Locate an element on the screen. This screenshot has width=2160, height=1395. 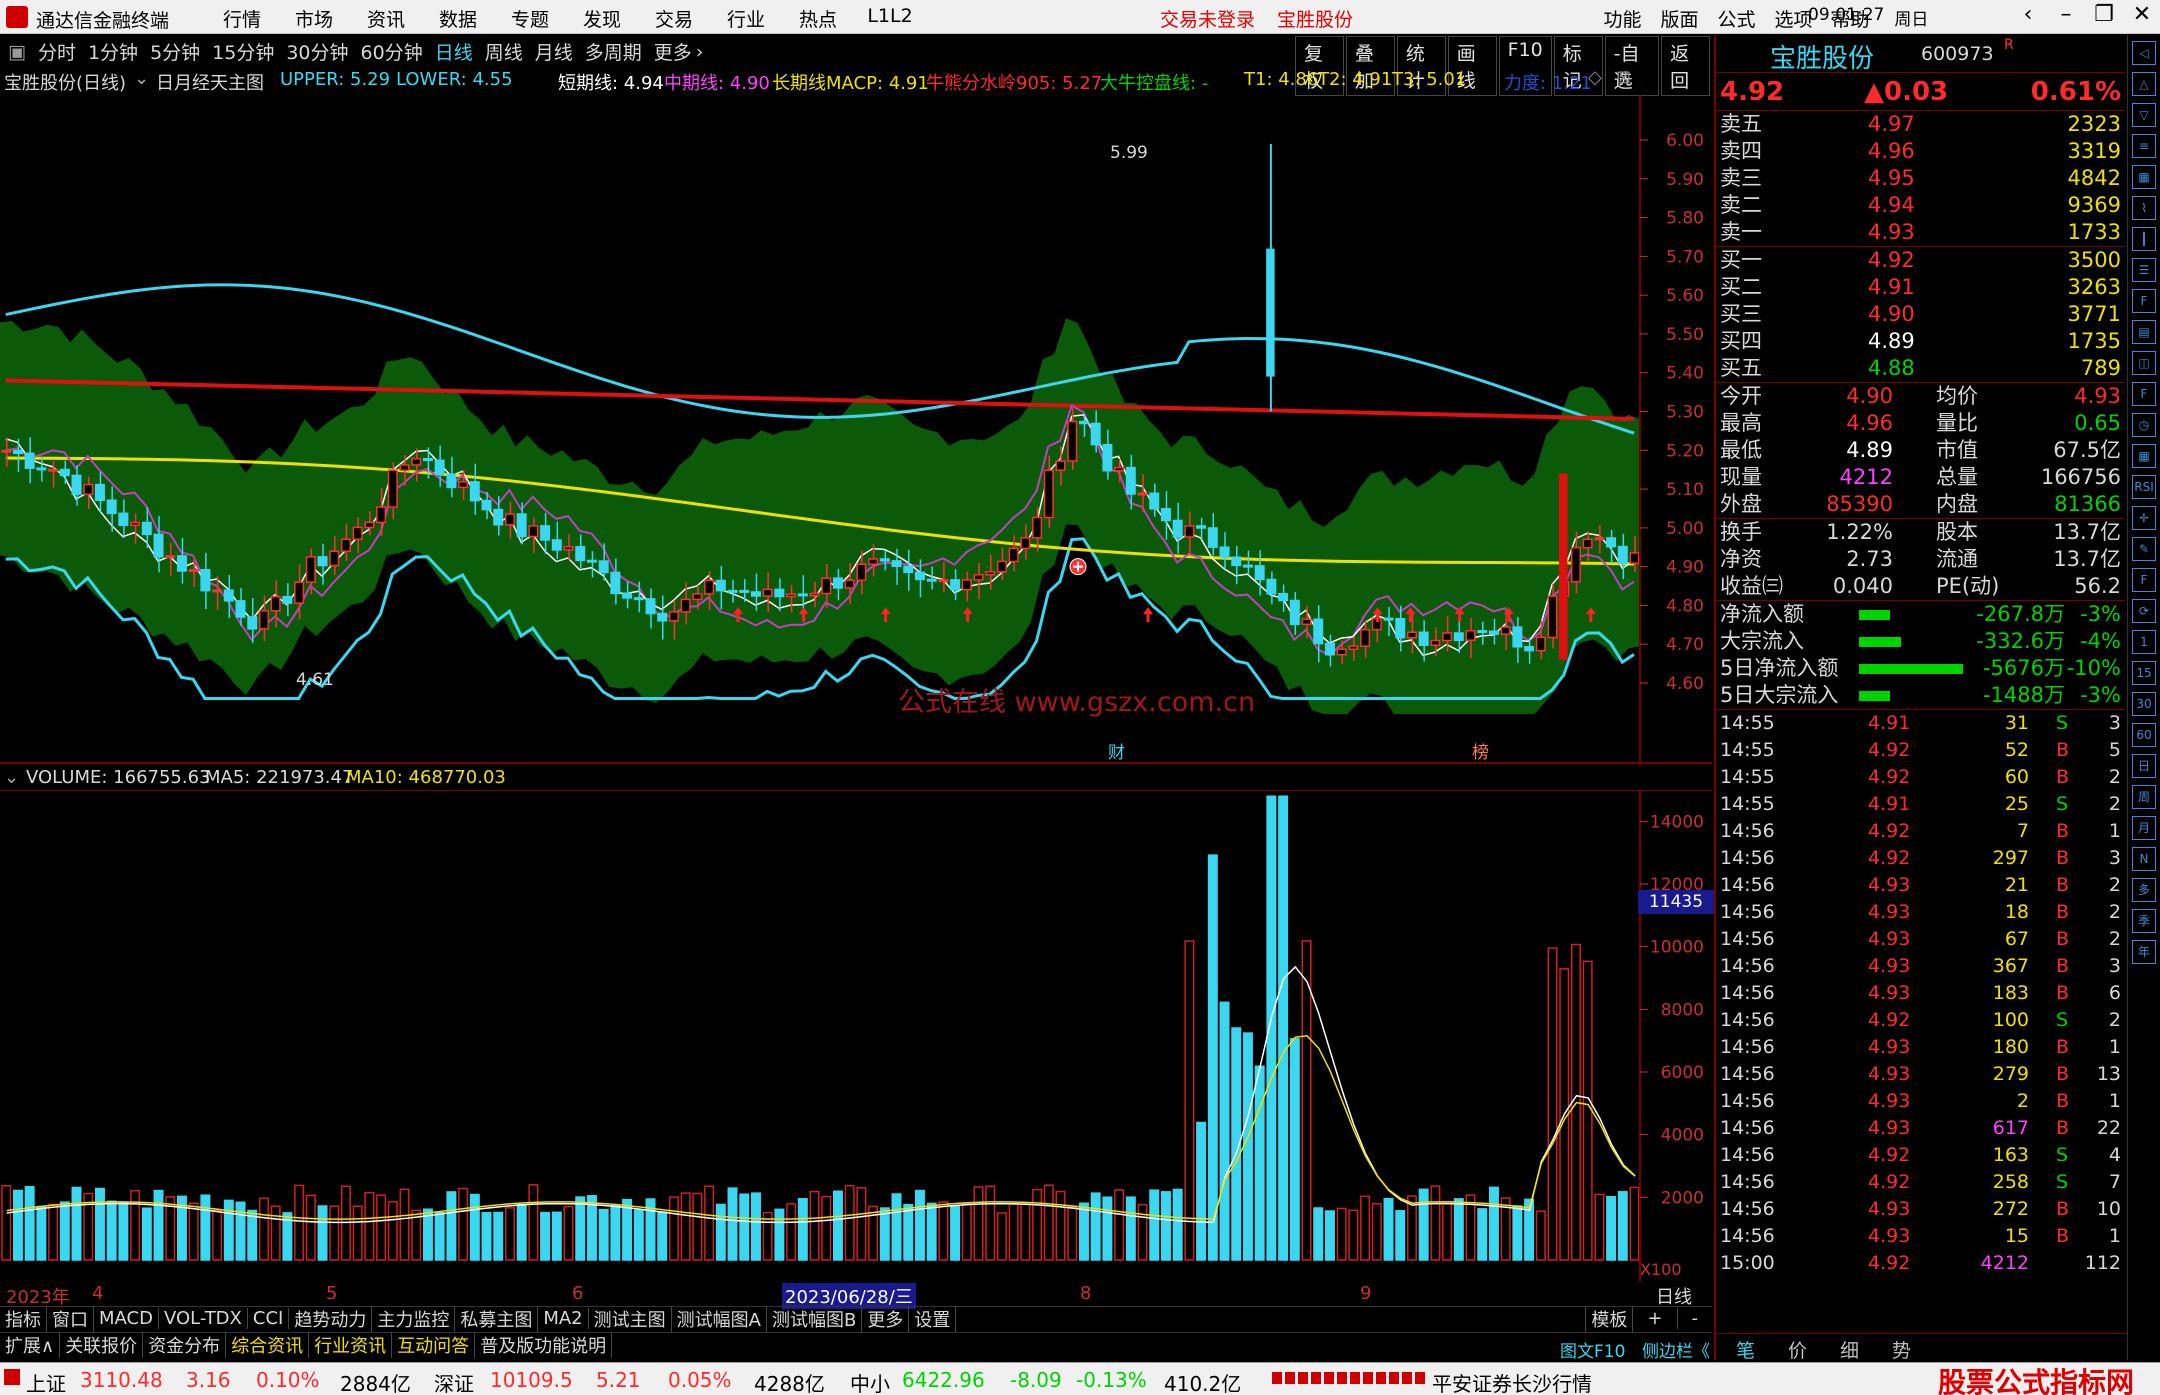
period-30-icon: 30 is located at coordinates (2144, 704).